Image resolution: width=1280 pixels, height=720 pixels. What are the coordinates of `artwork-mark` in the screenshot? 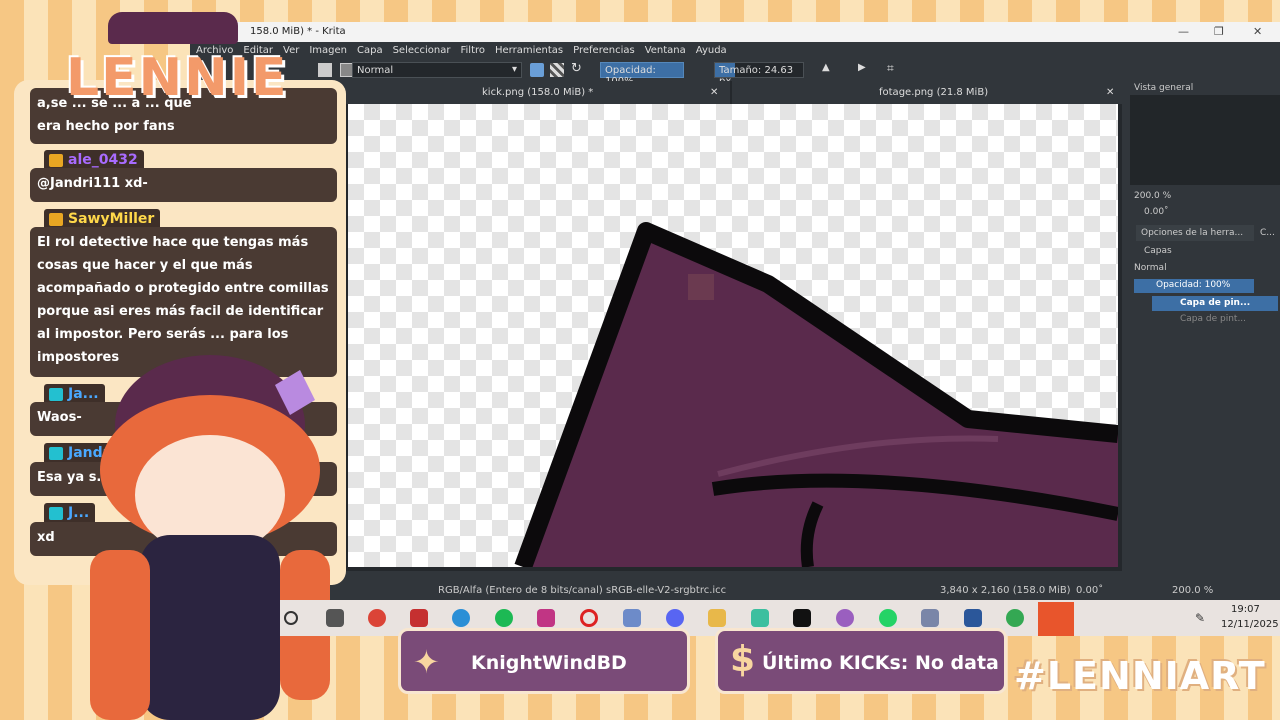 It's located at (701, 287).